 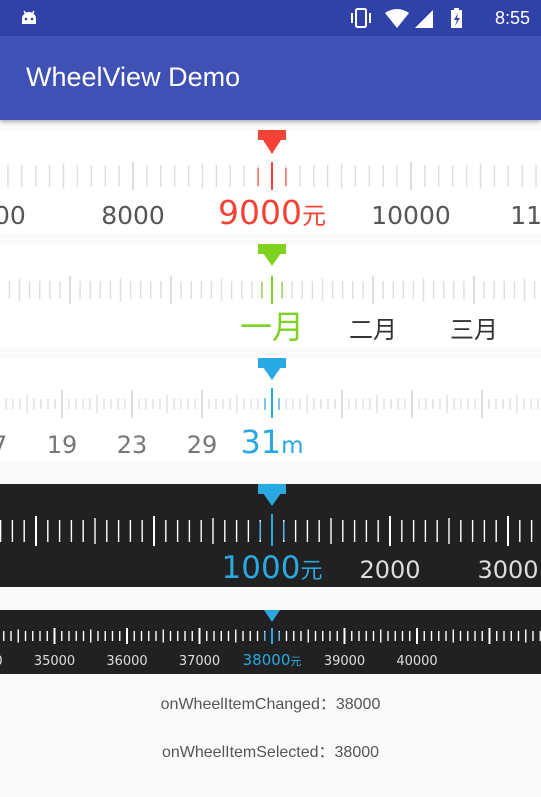 I want to click on wheel-label: 7000, so click(x=13, y=215).